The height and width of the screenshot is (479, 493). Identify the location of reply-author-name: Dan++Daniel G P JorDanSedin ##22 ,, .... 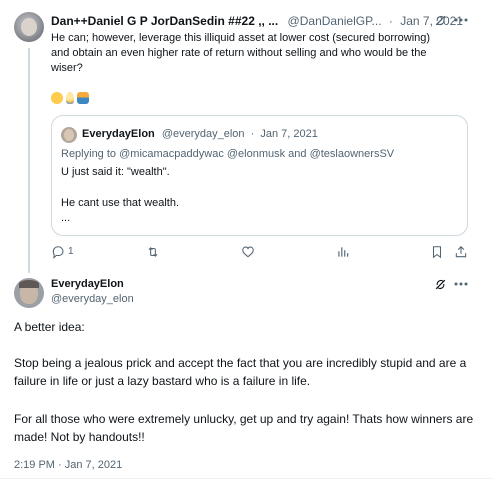
(164, 21).